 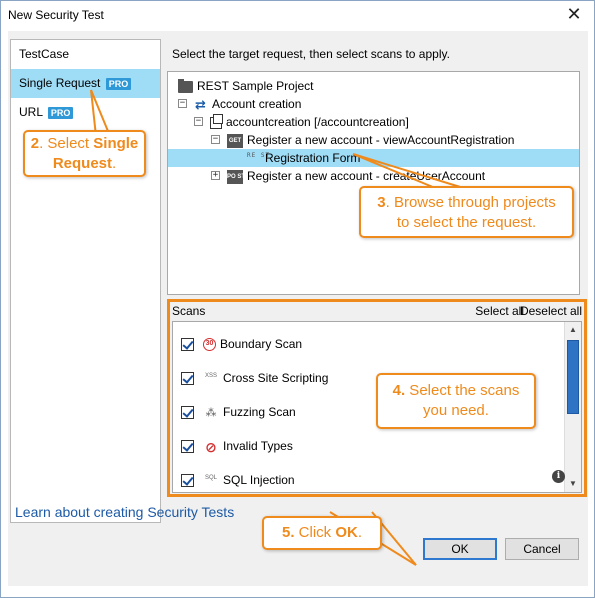 I want to click on learn-more-link: Learn about creating Security Tests, so click(x=124, y=512).